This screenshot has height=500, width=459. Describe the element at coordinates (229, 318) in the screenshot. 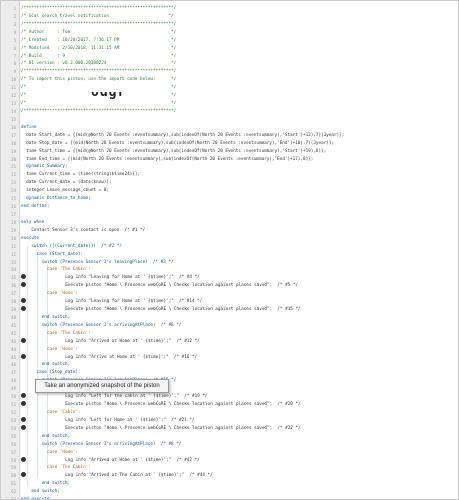

I see `code-line: 40 end switch;` at that location.